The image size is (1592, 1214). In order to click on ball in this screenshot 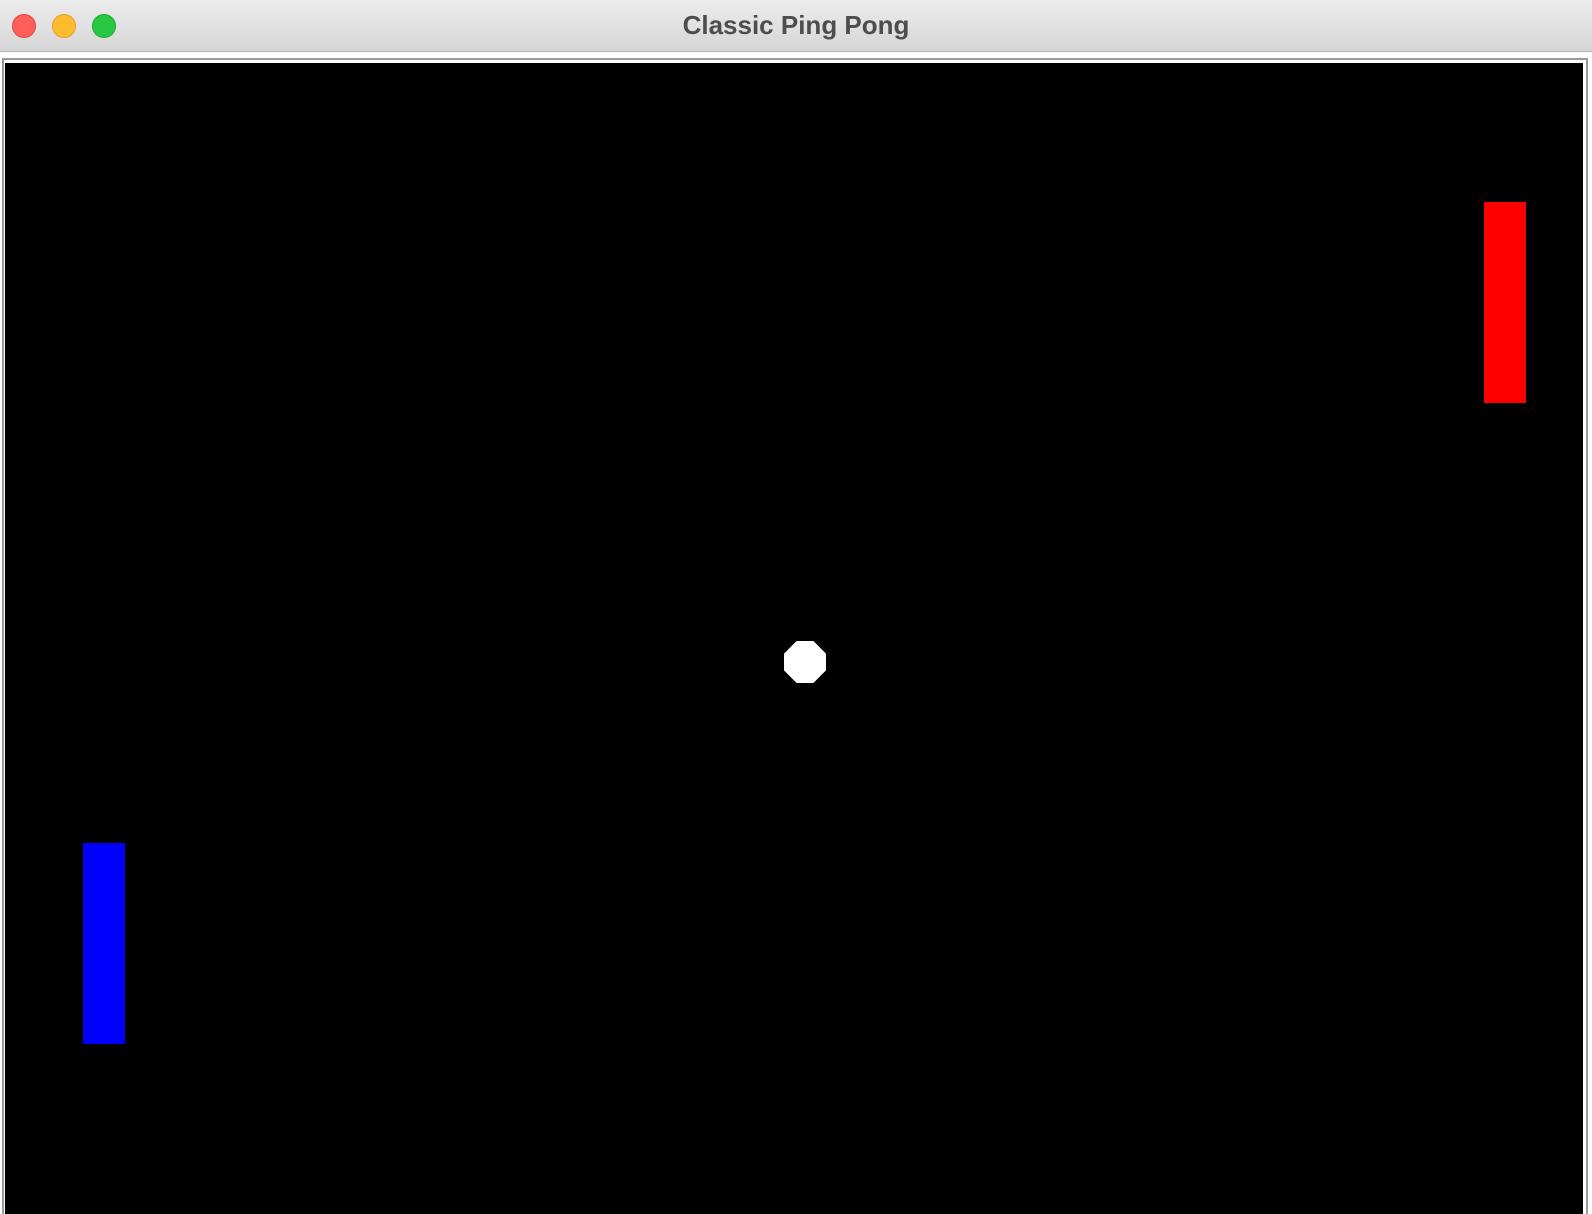, I will do `click(805, 662)`.